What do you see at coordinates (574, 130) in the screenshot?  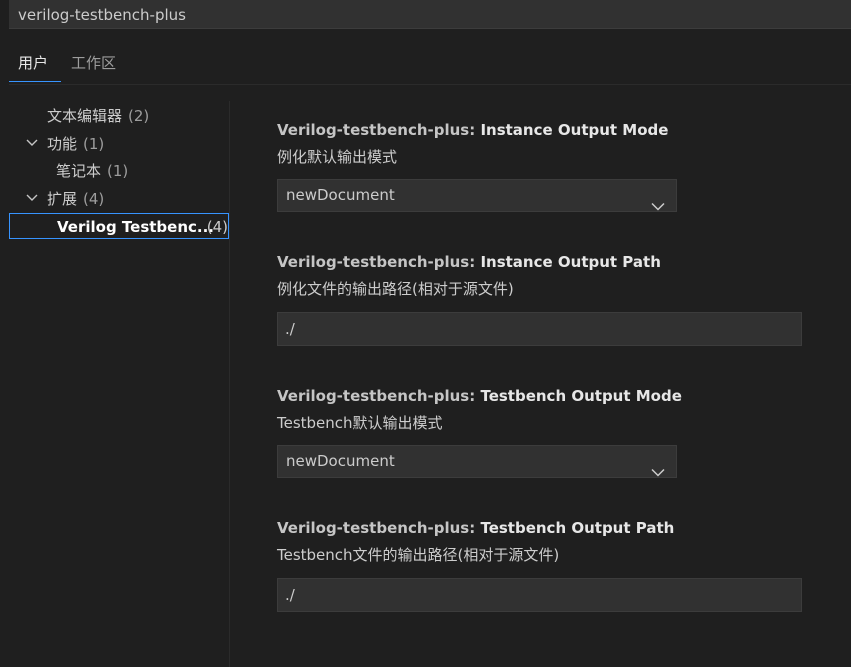 I see `setting-title-name: Instance Output Mode` at bounding box center [574, 130].